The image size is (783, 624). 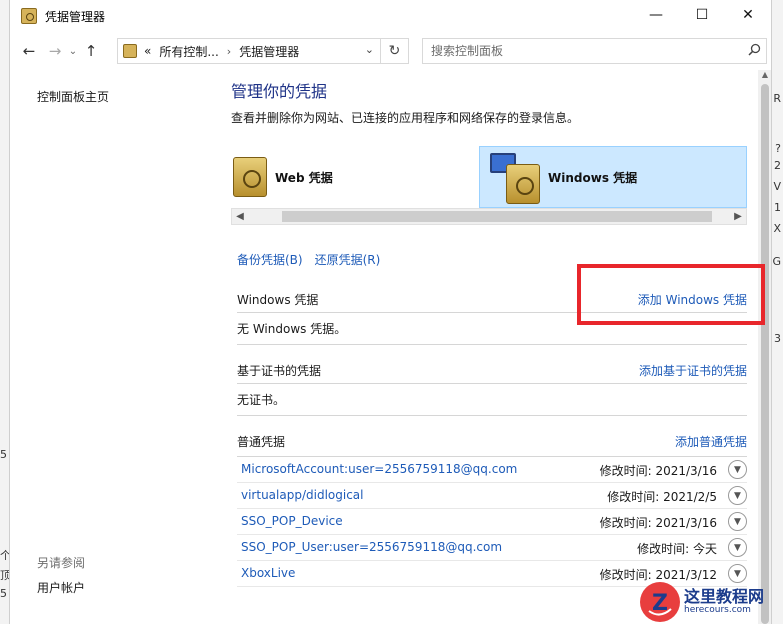 I want to click on vertical-scrollbar: ▲, so click(x=764, y=347).